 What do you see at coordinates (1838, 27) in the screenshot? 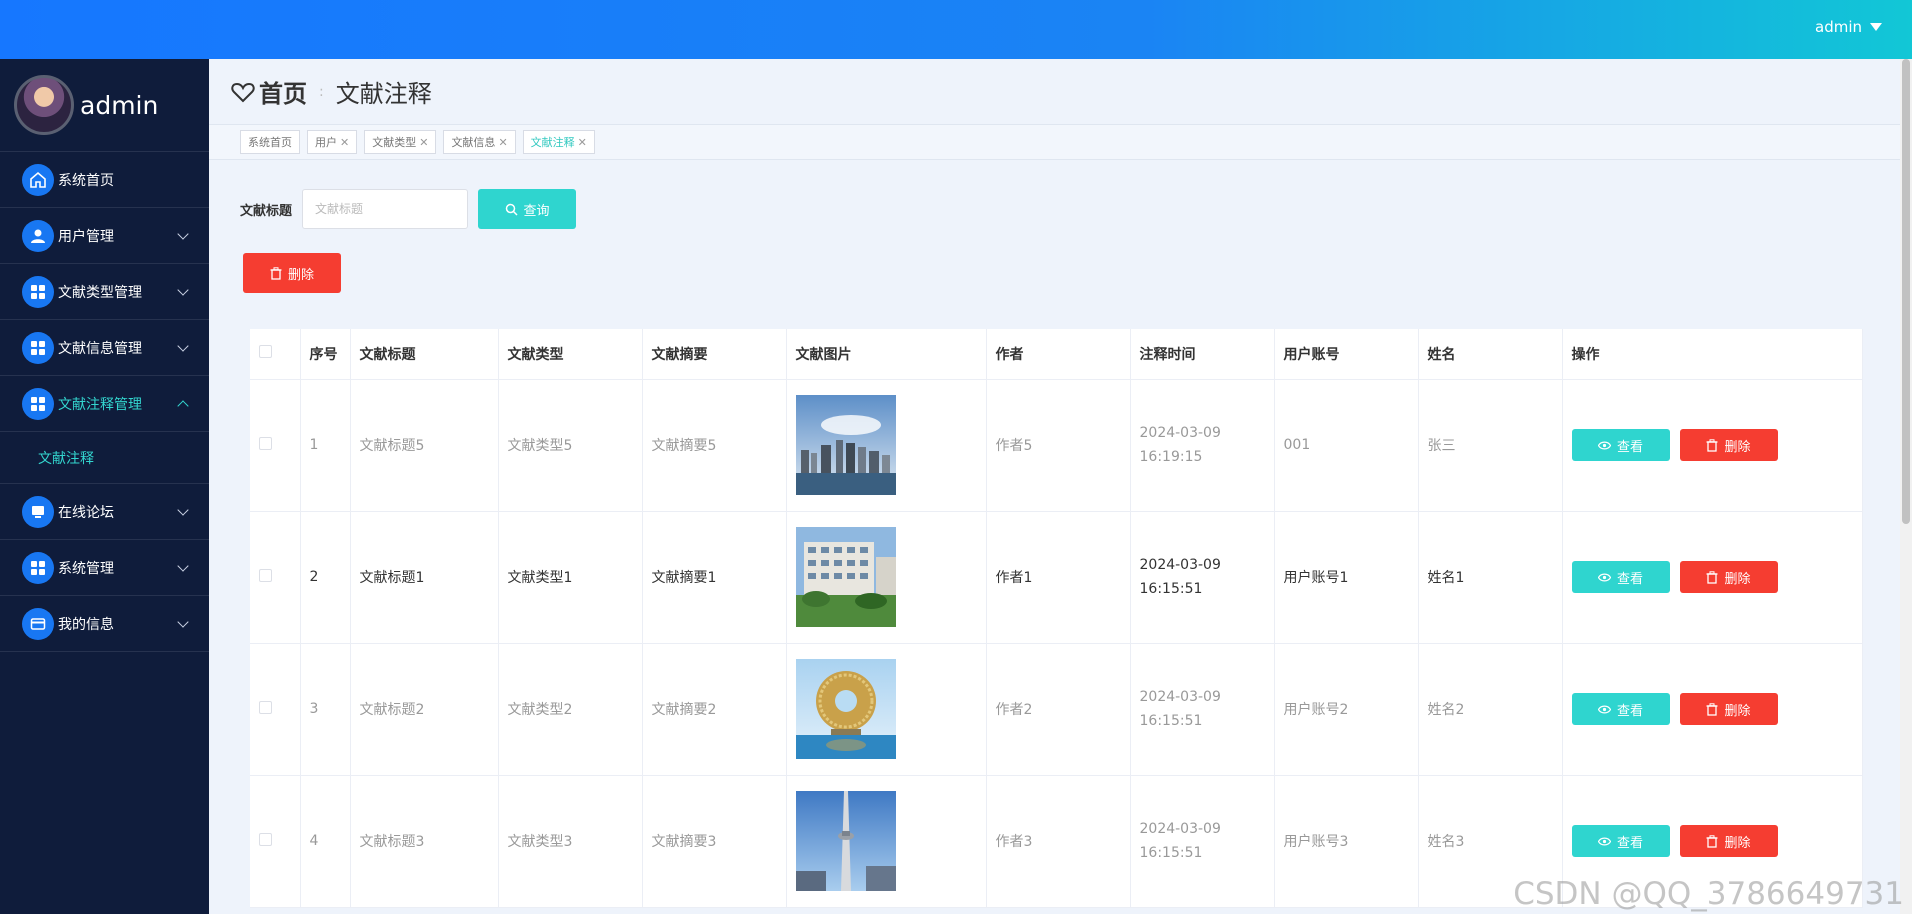
I see `username-label: admin` at bounding box center [1838, 27].